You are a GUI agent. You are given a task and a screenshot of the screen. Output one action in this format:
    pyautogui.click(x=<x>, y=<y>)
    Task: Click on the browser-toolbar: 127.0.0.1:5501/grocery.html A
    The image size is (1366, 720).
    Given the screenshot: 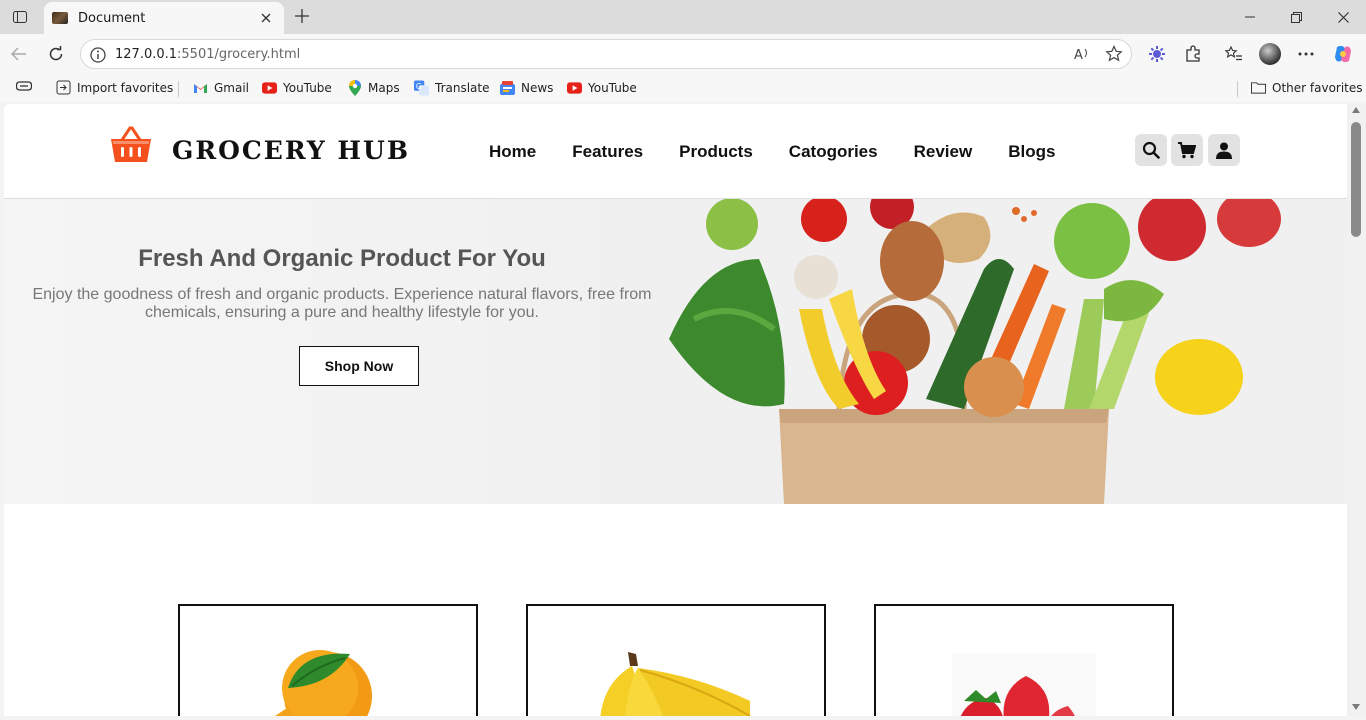 What is the action you would take?
    pyautogui.click(x=683, y=54)
    